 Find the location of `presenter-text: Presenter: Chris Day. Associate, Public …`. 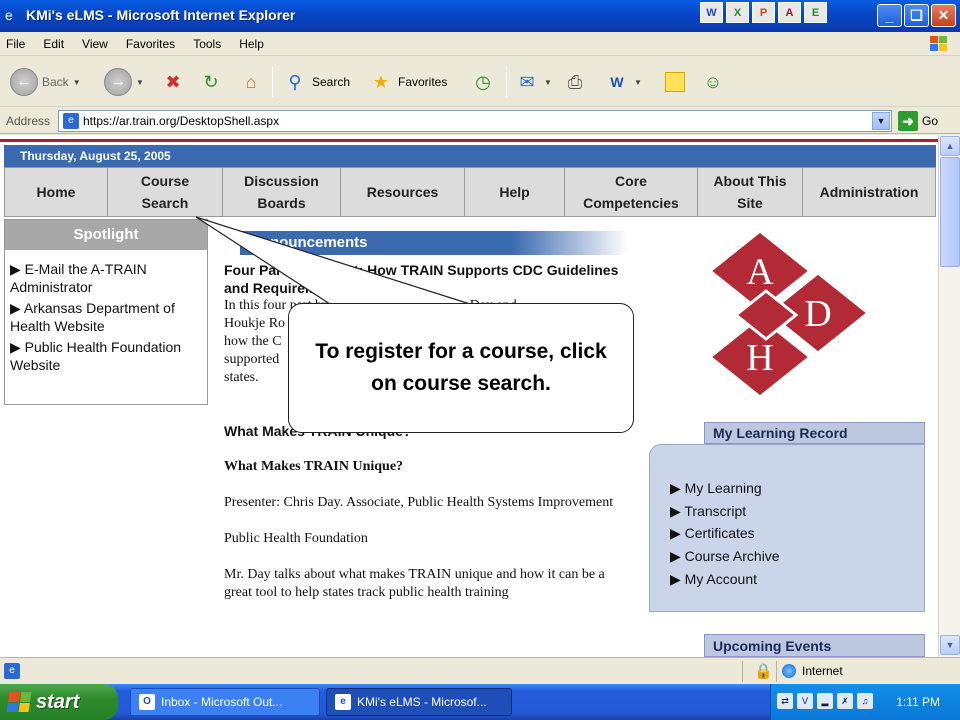

presenter-text: Presenter: Chris Day. Associate, Public … is located at coordinates (419, 502).